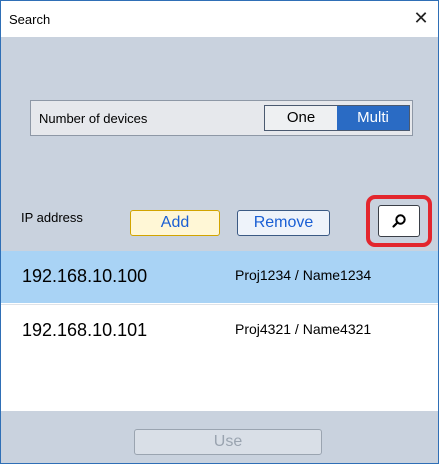 This screenshot has height=464, width=439. I want to click on window-title: Search, so click(30, 19).